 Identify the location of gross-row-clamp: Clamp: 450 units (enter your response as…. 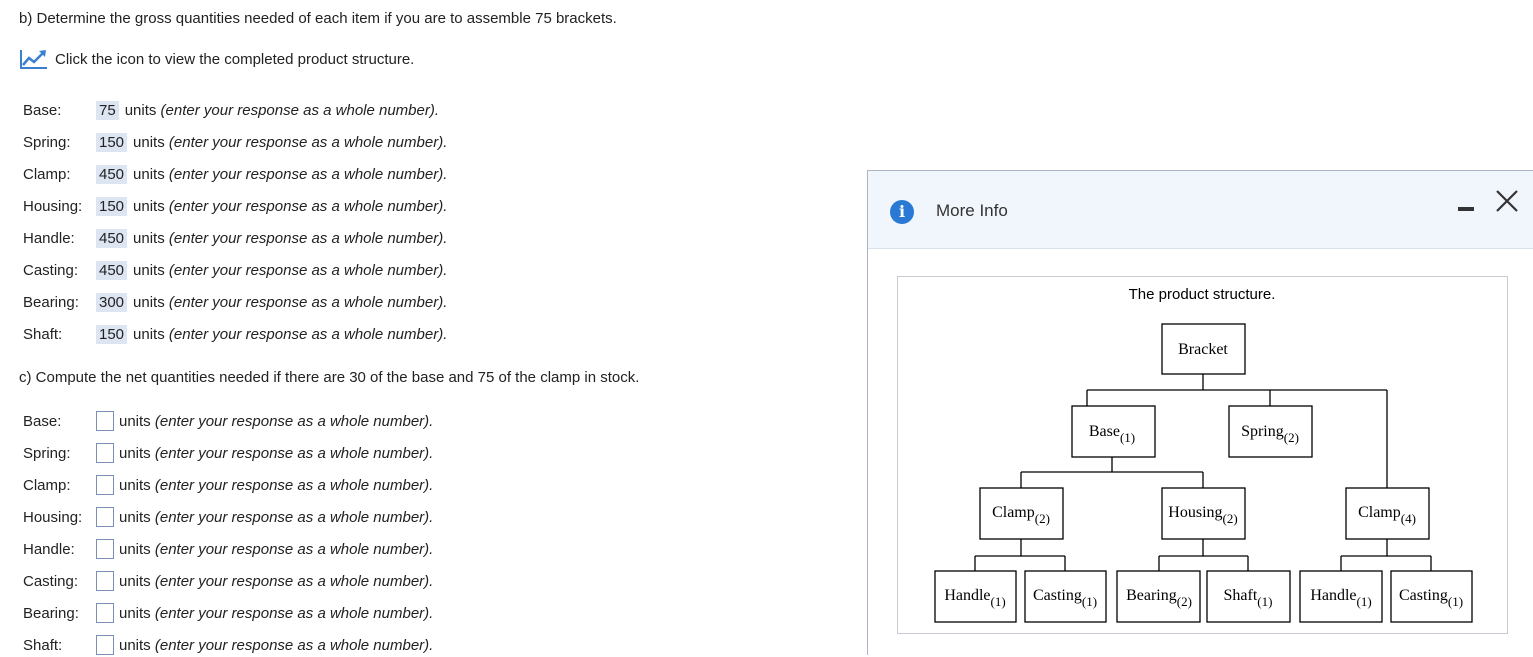
(235, 174).